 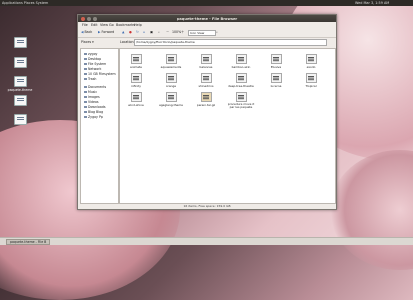 I want to click on file-item: procedure move it par les paquete, so click(x=241, y=100).